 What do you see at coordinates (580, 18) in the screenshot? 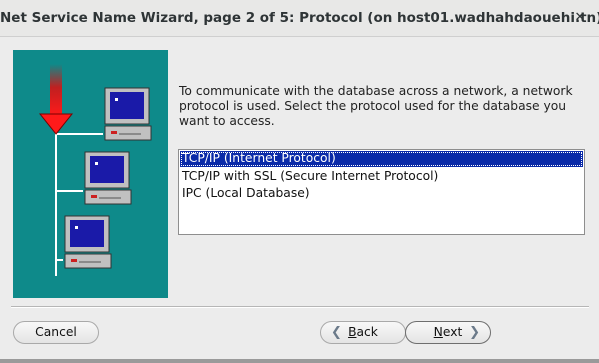
I see `close-icon: ✕` at bounding box center [580, 18].